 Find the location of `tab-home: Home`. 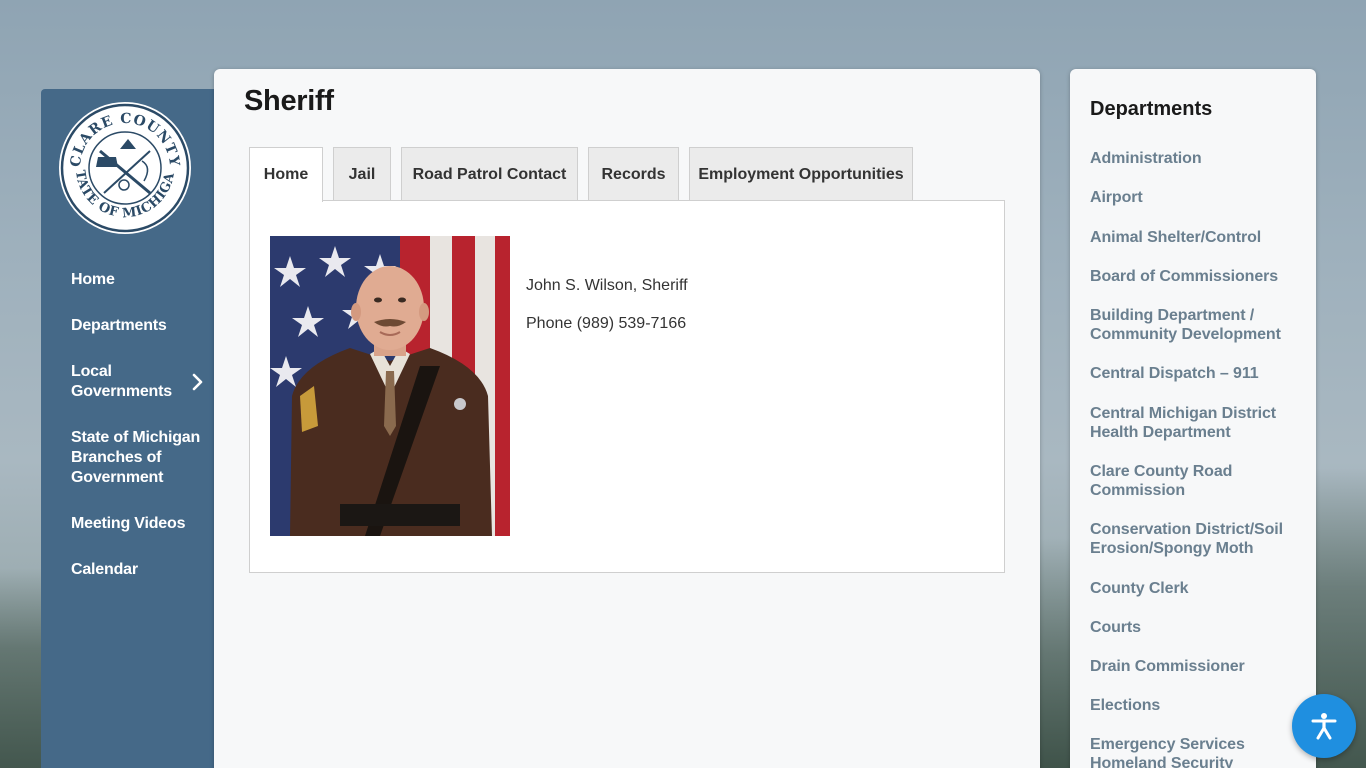

tab-home: Home is located at coordinates (286, 174).